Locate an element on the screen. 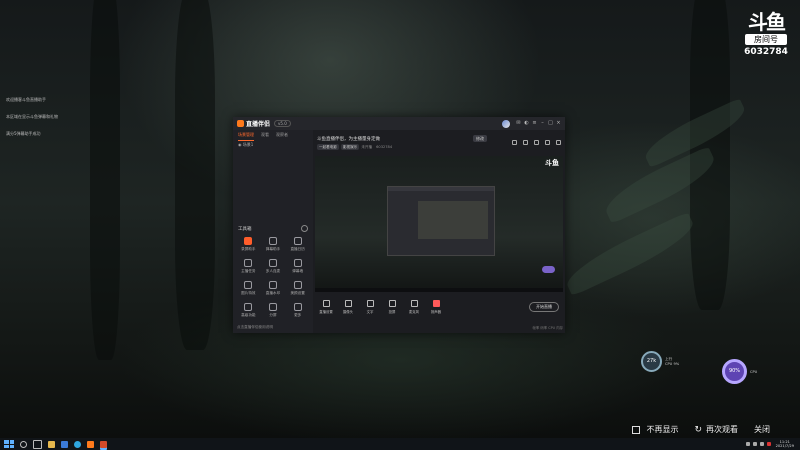 This screenshot has width=800, height=450. tree-trunk-mid is located at coordinates (195, 175).